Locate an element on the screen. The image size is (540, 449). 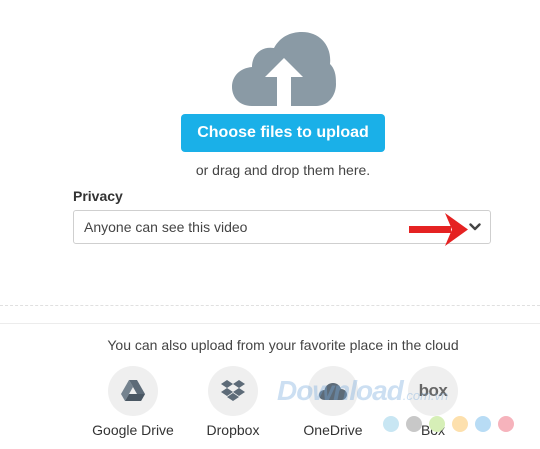
cloud-upload-icon is located at coordinates (284, 69).